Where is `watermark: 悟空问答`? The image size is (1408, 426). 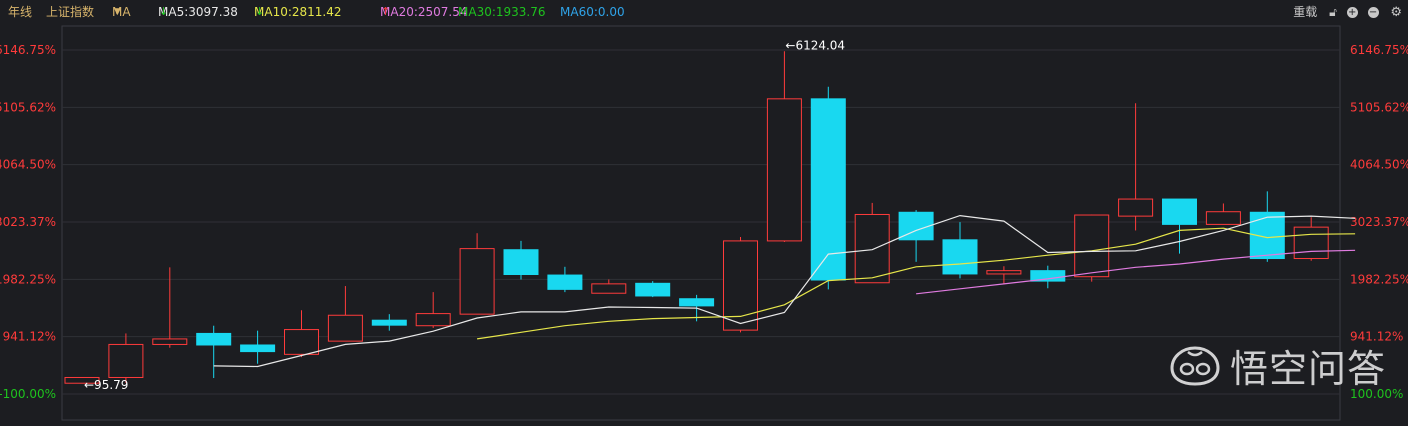 watermark: 悟空问答 is located at coordinates (1277, 365).